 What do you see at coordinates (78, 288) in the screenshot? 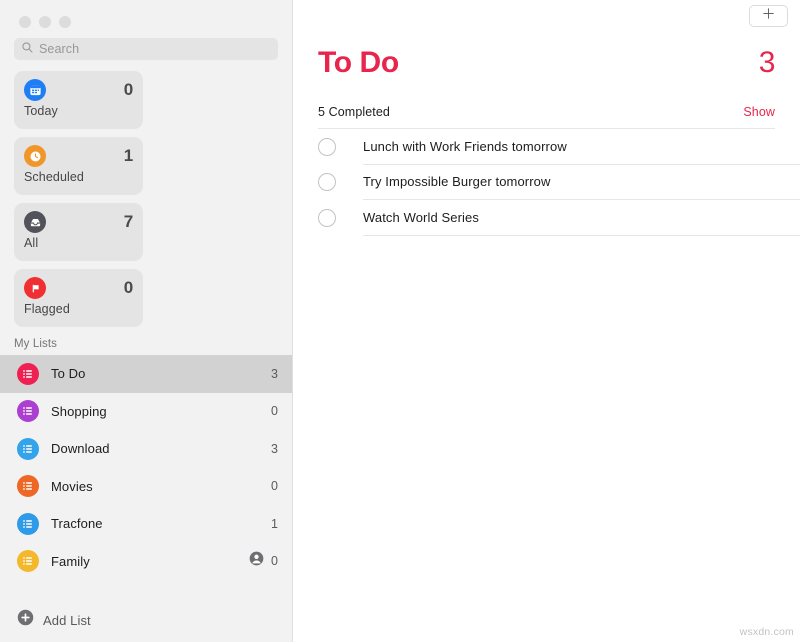
I see `smart-card-flagged-top: 0` at bounding box center [78, 288].